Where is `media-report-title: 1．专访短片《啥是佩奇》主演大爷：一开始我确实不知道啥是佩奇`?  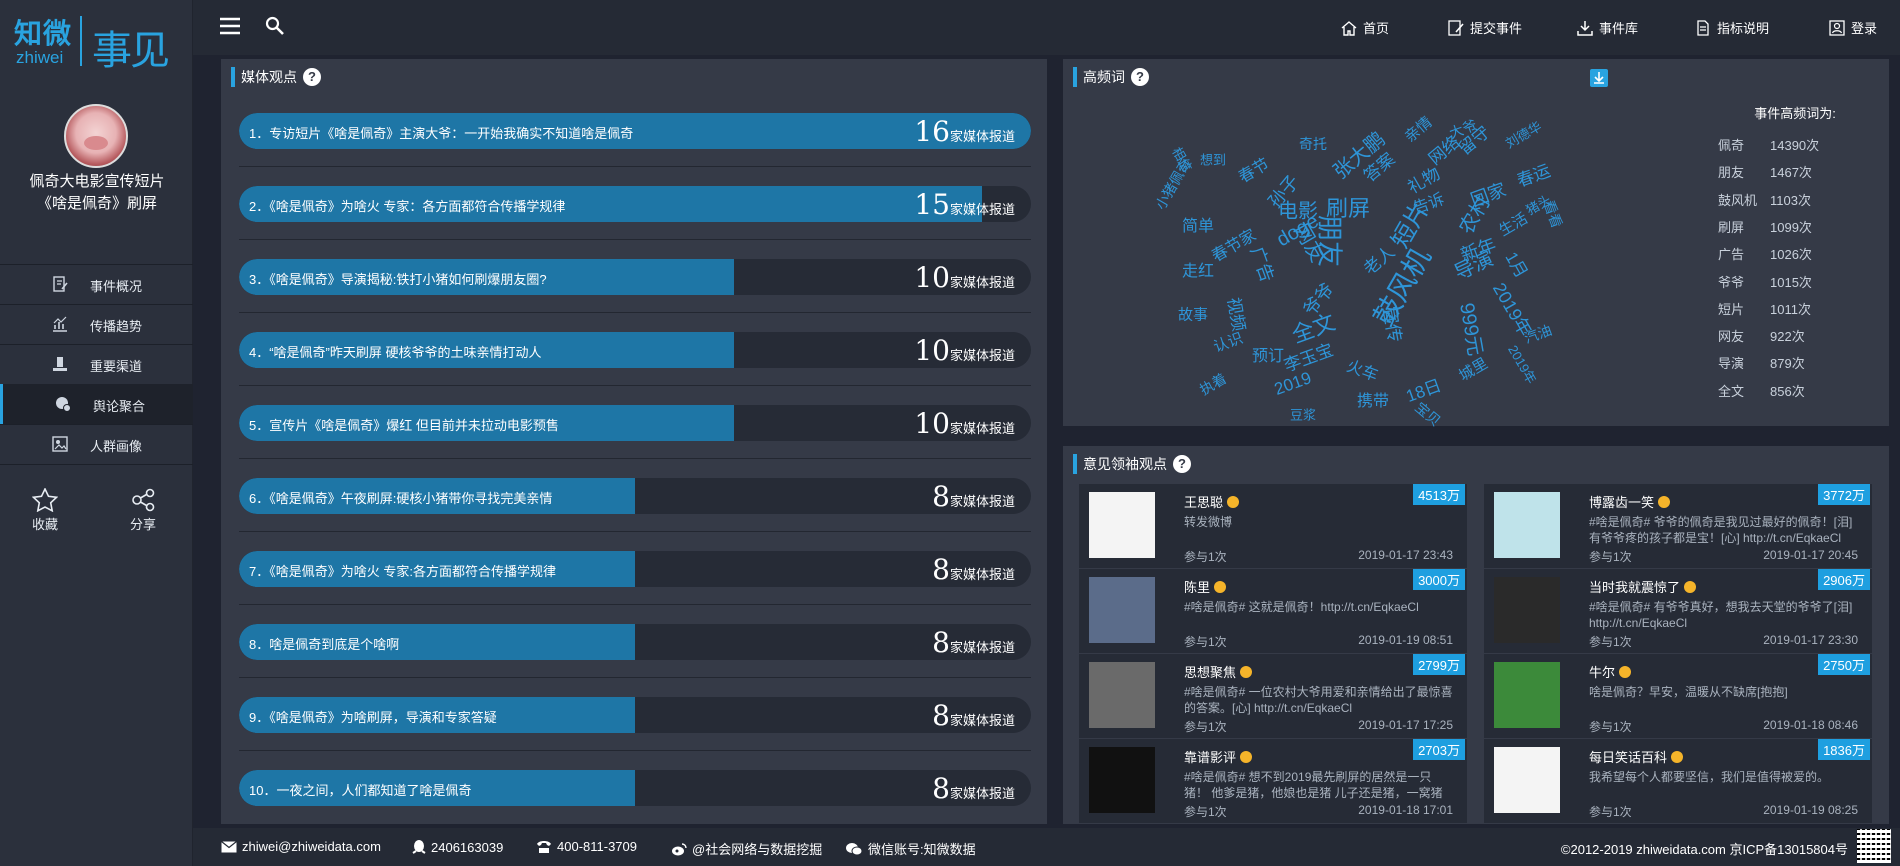 media-report-title: 1．专访短片《啥是佩奇》主演大爷：一开始我确实不知道啥是佩奇 is located at coordinates (441, 132).